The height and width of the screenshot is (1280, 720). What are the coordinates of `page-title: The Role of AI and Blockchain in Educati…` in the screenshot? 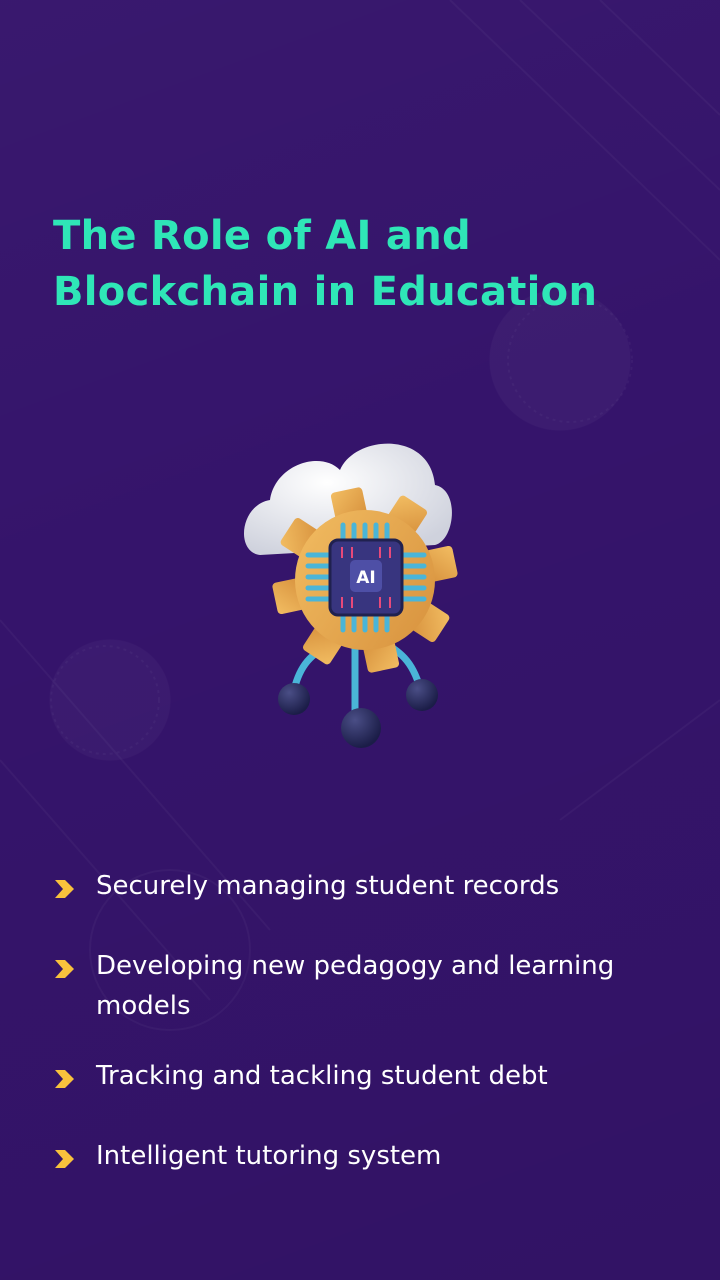 It's located at (363, 264).